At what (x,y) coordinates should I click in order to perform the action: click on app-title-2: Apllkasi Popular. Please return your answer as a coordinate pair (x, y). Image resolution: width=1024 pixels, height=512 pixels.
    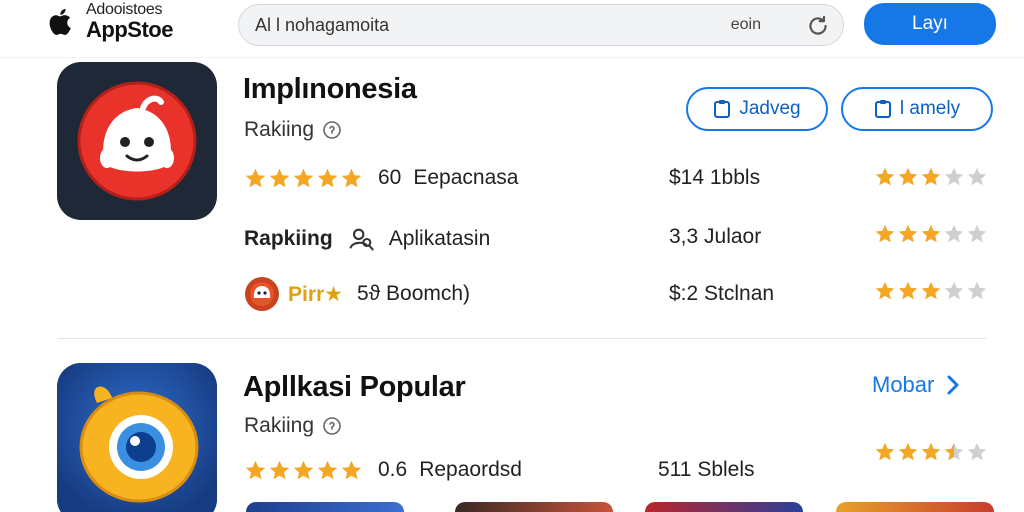
    Looking at the image, I should click on (354, 387).